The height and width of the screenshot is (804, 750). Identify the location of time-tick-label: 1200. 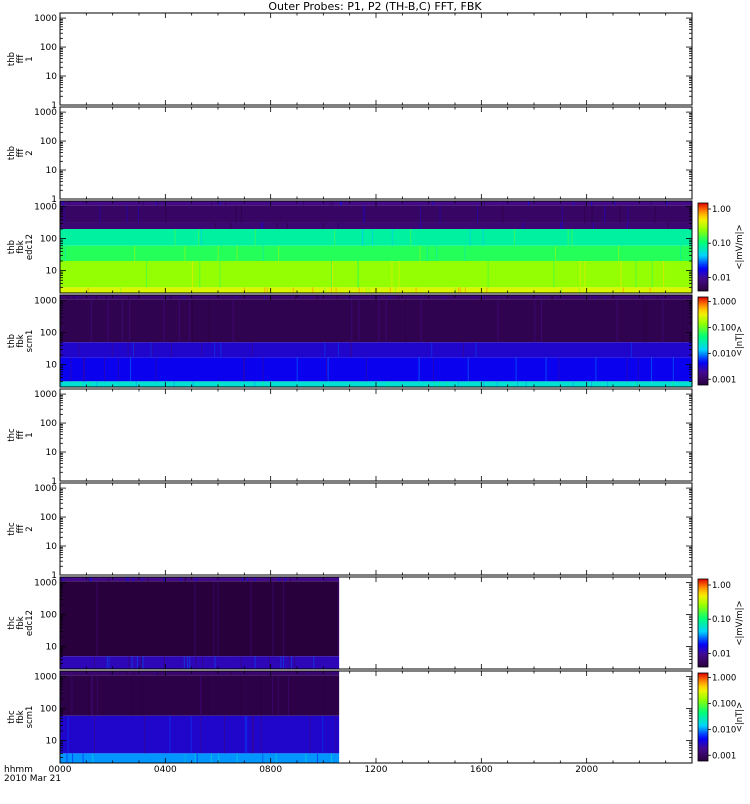
(376, 770).